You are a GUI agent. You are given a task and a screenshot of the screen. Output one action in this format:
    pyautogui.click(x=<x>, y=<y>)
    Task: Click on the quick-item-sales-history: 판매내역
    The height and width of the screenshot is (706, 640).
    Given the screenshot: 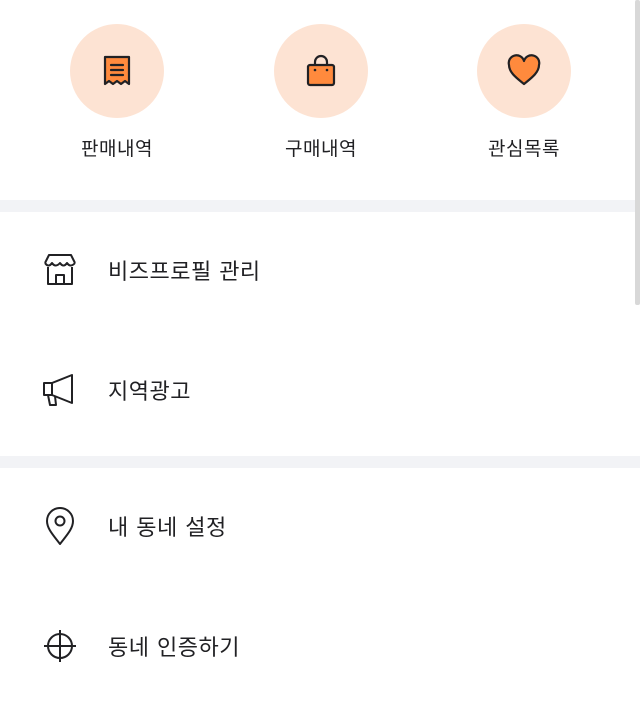 What is the action you would take?
    pyautogui.click(x=117, y=99)
    